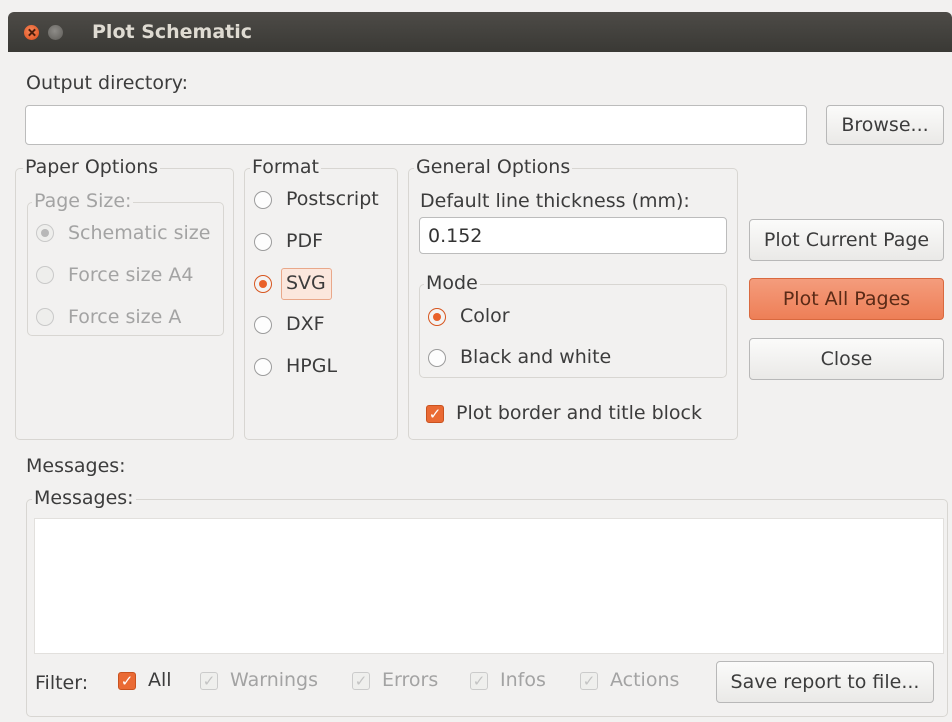 Image resolution: width=952 pixels, height=722 pixels. Describe the element at coordinates (579, 413) in the screenshot. I see `plot-border-label: Plot border and title block` at that location.